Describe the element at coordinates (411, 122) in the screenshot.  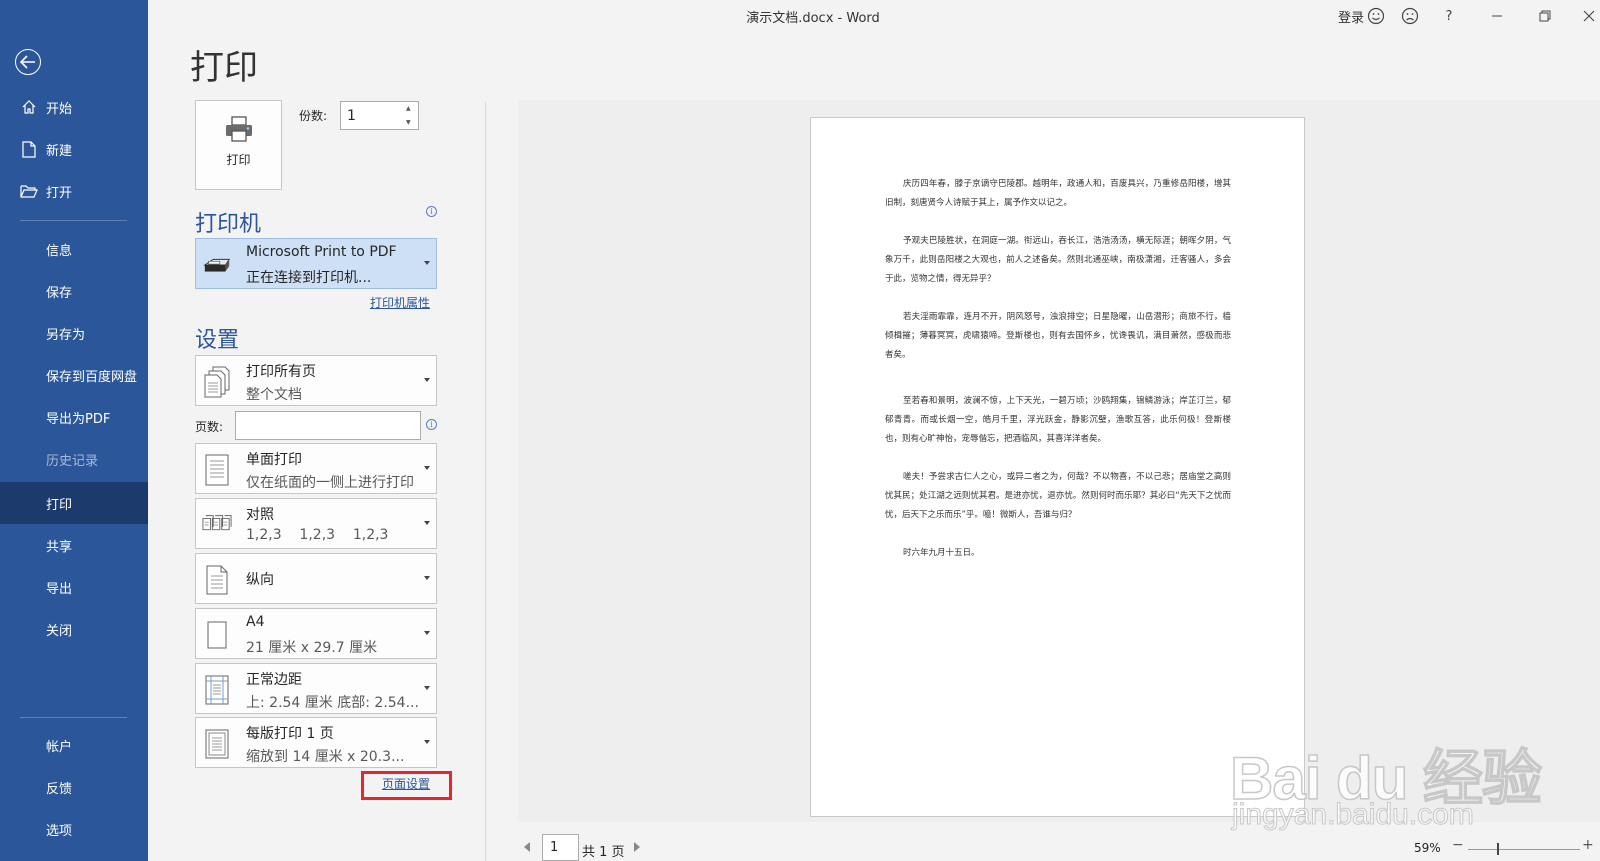
I see `chevron-down-icon: ▼` at that location.